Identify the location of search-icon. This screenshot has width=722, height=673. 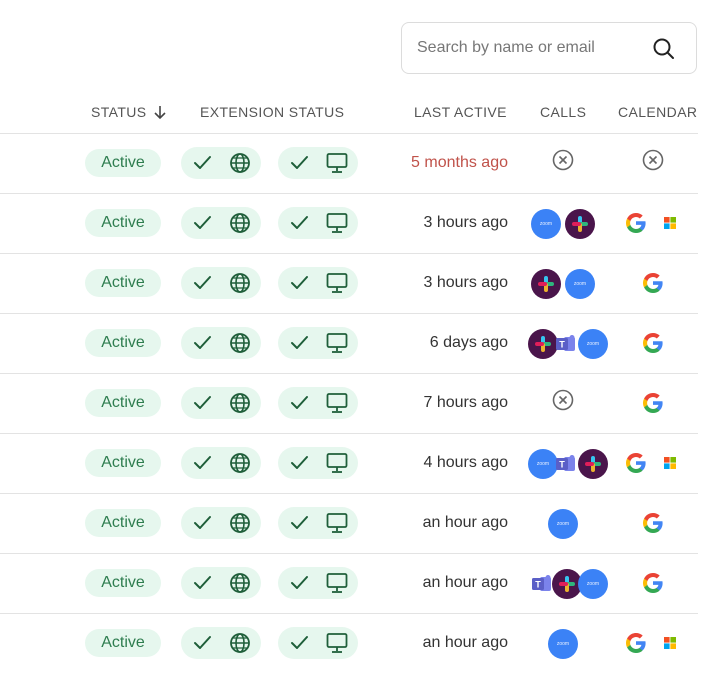
(664, 49).